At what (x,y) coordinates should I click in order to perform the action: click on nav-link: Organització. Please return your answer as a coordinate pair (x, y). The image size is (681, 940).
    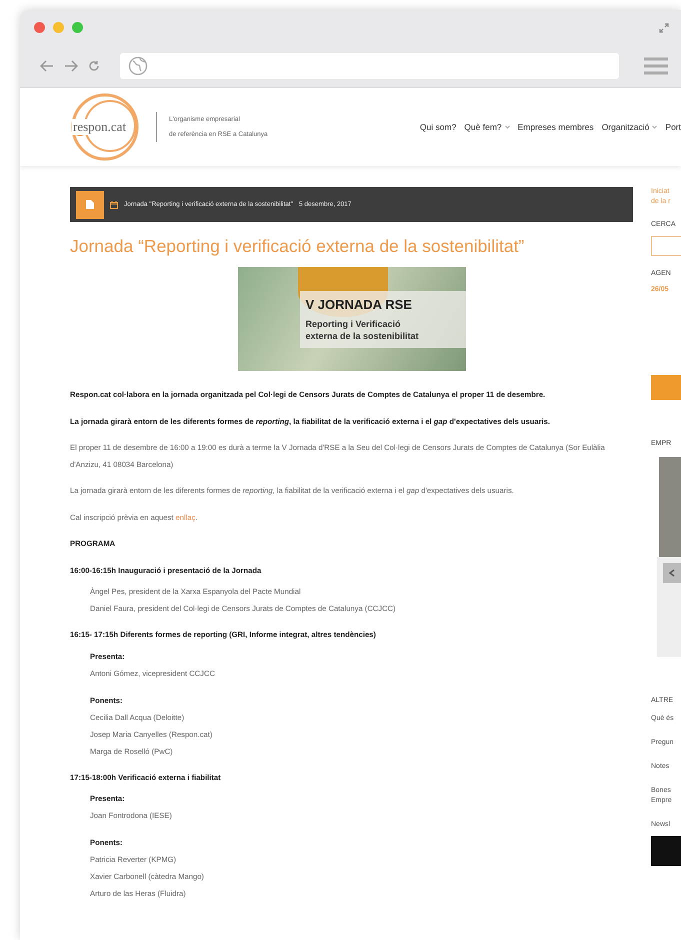
    Looking at the image, I should click on (630, 127).